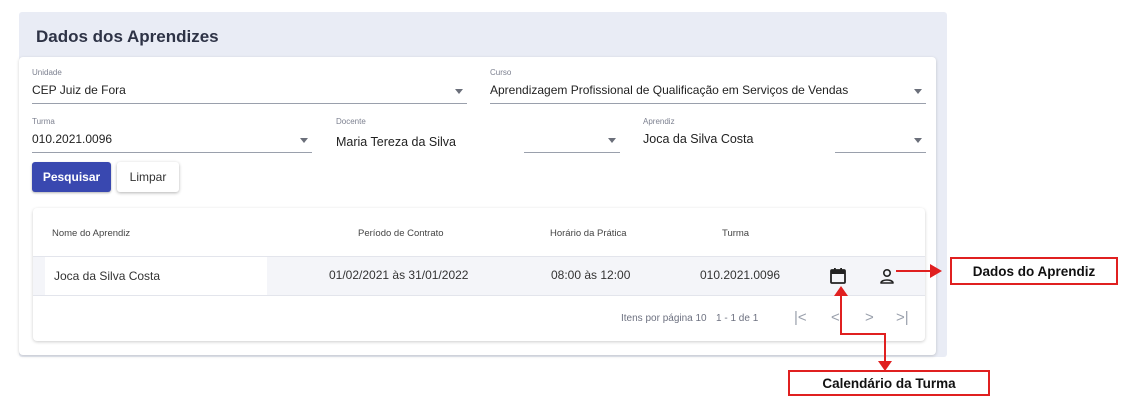 The width and height of the screenshot is (1121, 396). What do you see at coordinates (863, 334) in the screenshot?
I see `annotation-line-horizontal` at bounding box center [863, 334].